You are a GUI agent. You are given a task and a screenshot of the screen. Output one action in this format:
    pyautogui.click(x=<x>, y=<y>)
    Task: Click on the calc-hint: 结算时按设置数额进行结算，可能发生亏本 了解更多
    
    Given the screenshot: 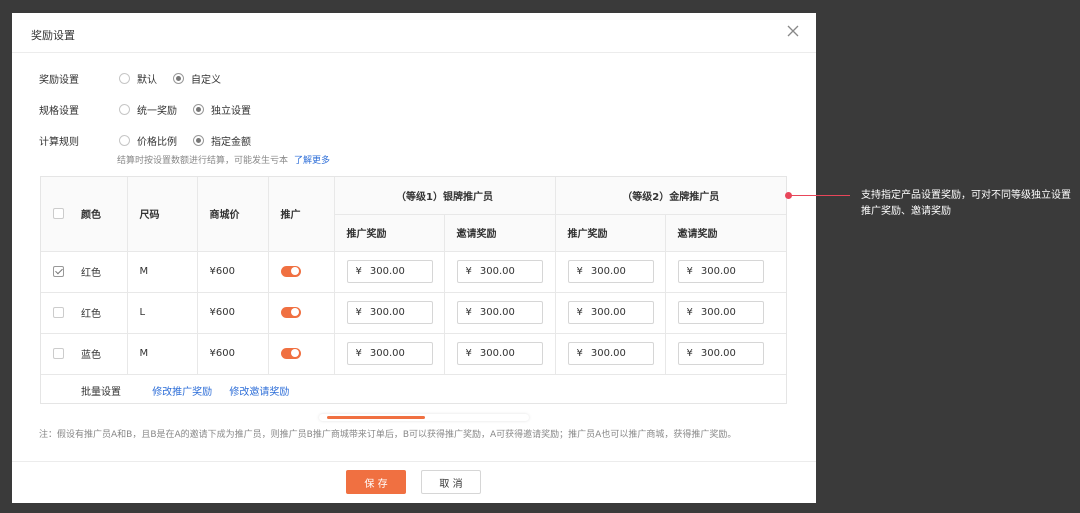 What is the action you would take?
    pyautogui.click(x=223, y=159)
    